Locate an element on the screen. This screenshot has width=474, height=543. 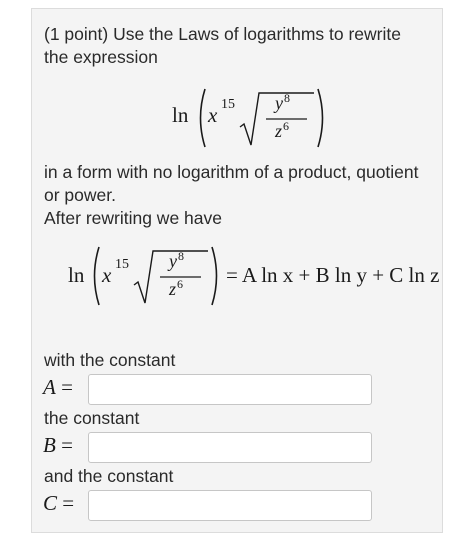
answer-a-input is located at coordinates (230, 389).